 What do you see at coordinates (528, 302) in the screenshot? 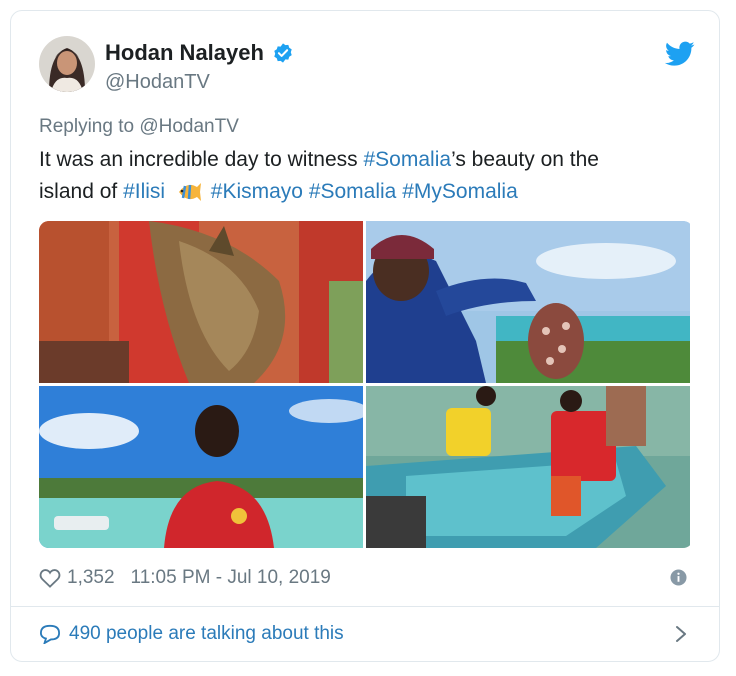
I see `octopus-photo` at bounding box center [528, 302].